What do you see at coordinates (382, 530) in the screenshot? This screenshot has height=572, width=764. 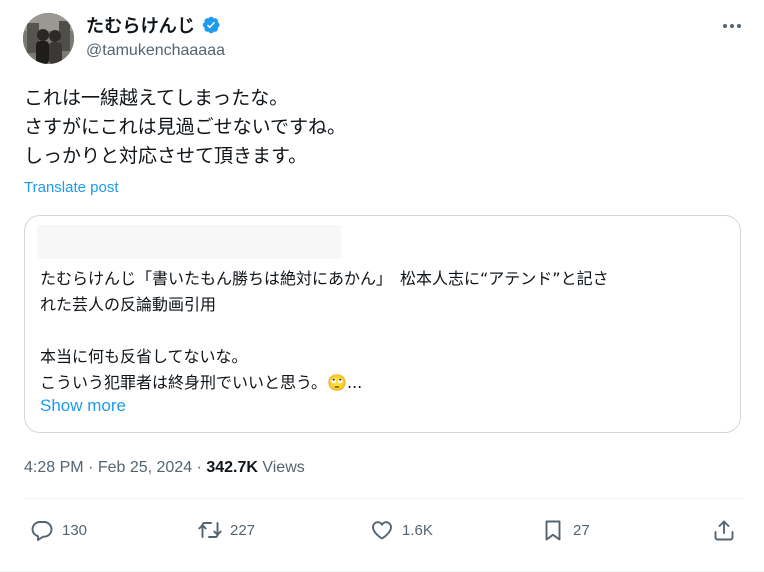 I see `heart-icon` at bounding box center [382, 530].